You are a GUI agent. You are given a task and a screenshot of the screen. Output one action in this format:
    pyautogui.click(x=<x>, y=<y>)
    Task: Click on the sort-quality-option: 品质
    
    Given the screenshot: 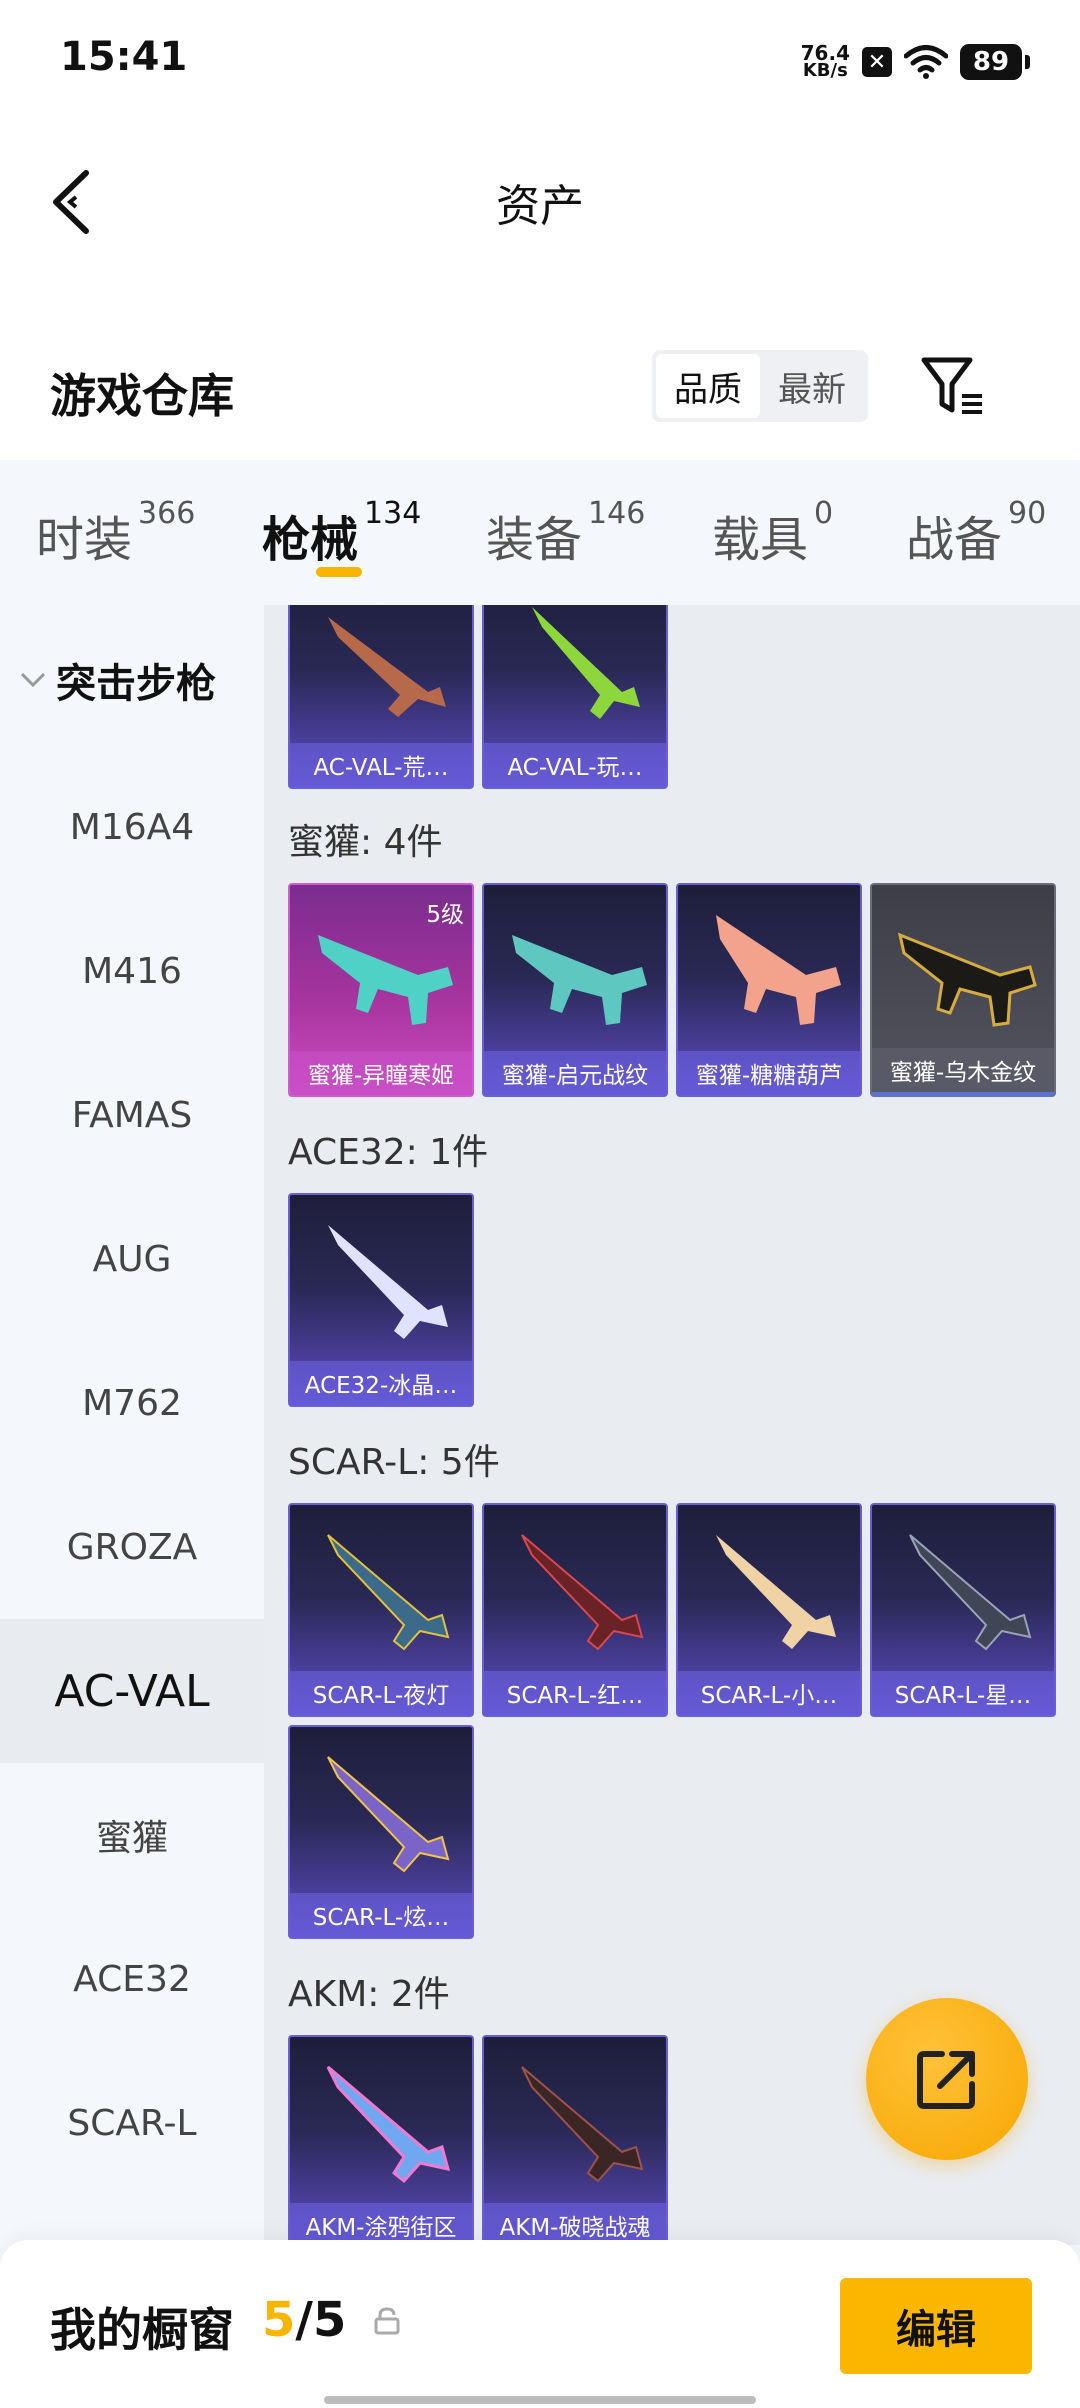 What is the action you would take?
    pyautogui.click(x=708, y=386)
    